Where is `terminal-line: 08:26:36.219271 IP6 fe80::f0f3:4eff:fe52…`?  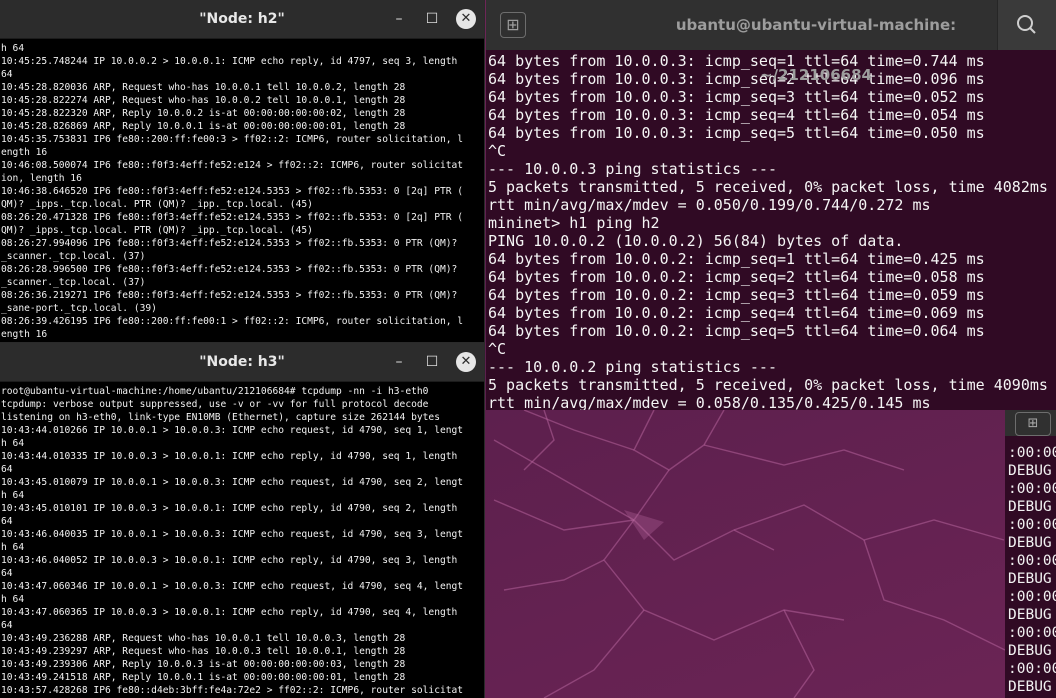
terminal-line: 08:26:36.219271 IP6 fe80::f0f3:4eff:fe52… is located at coordinates (229, 295).